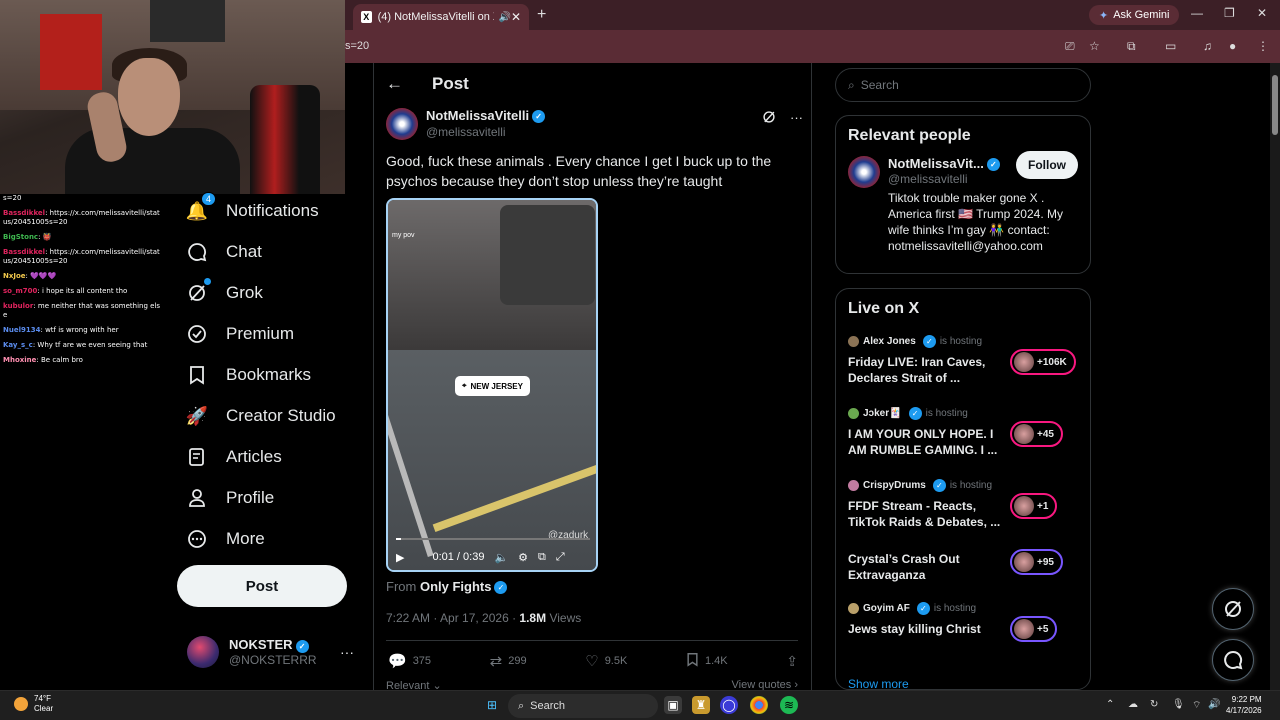 Image resolution: width=1280 pixels, height=720 pixels. I want to click on nav-profile: Profile, so click(230, 498).